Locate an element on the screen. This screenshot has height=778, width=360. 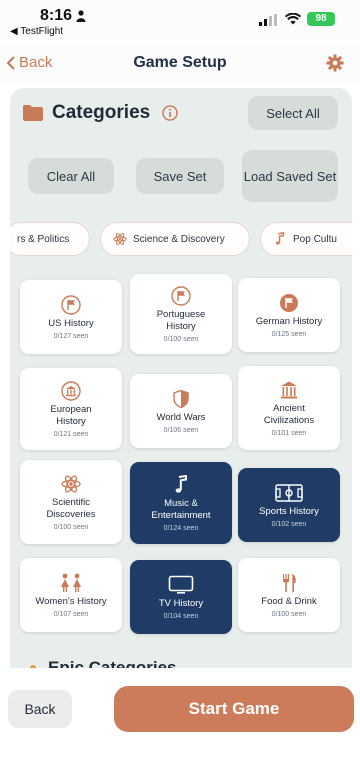
load-saved-set-button: Load Saved Set is located at coordinates (290, 176).